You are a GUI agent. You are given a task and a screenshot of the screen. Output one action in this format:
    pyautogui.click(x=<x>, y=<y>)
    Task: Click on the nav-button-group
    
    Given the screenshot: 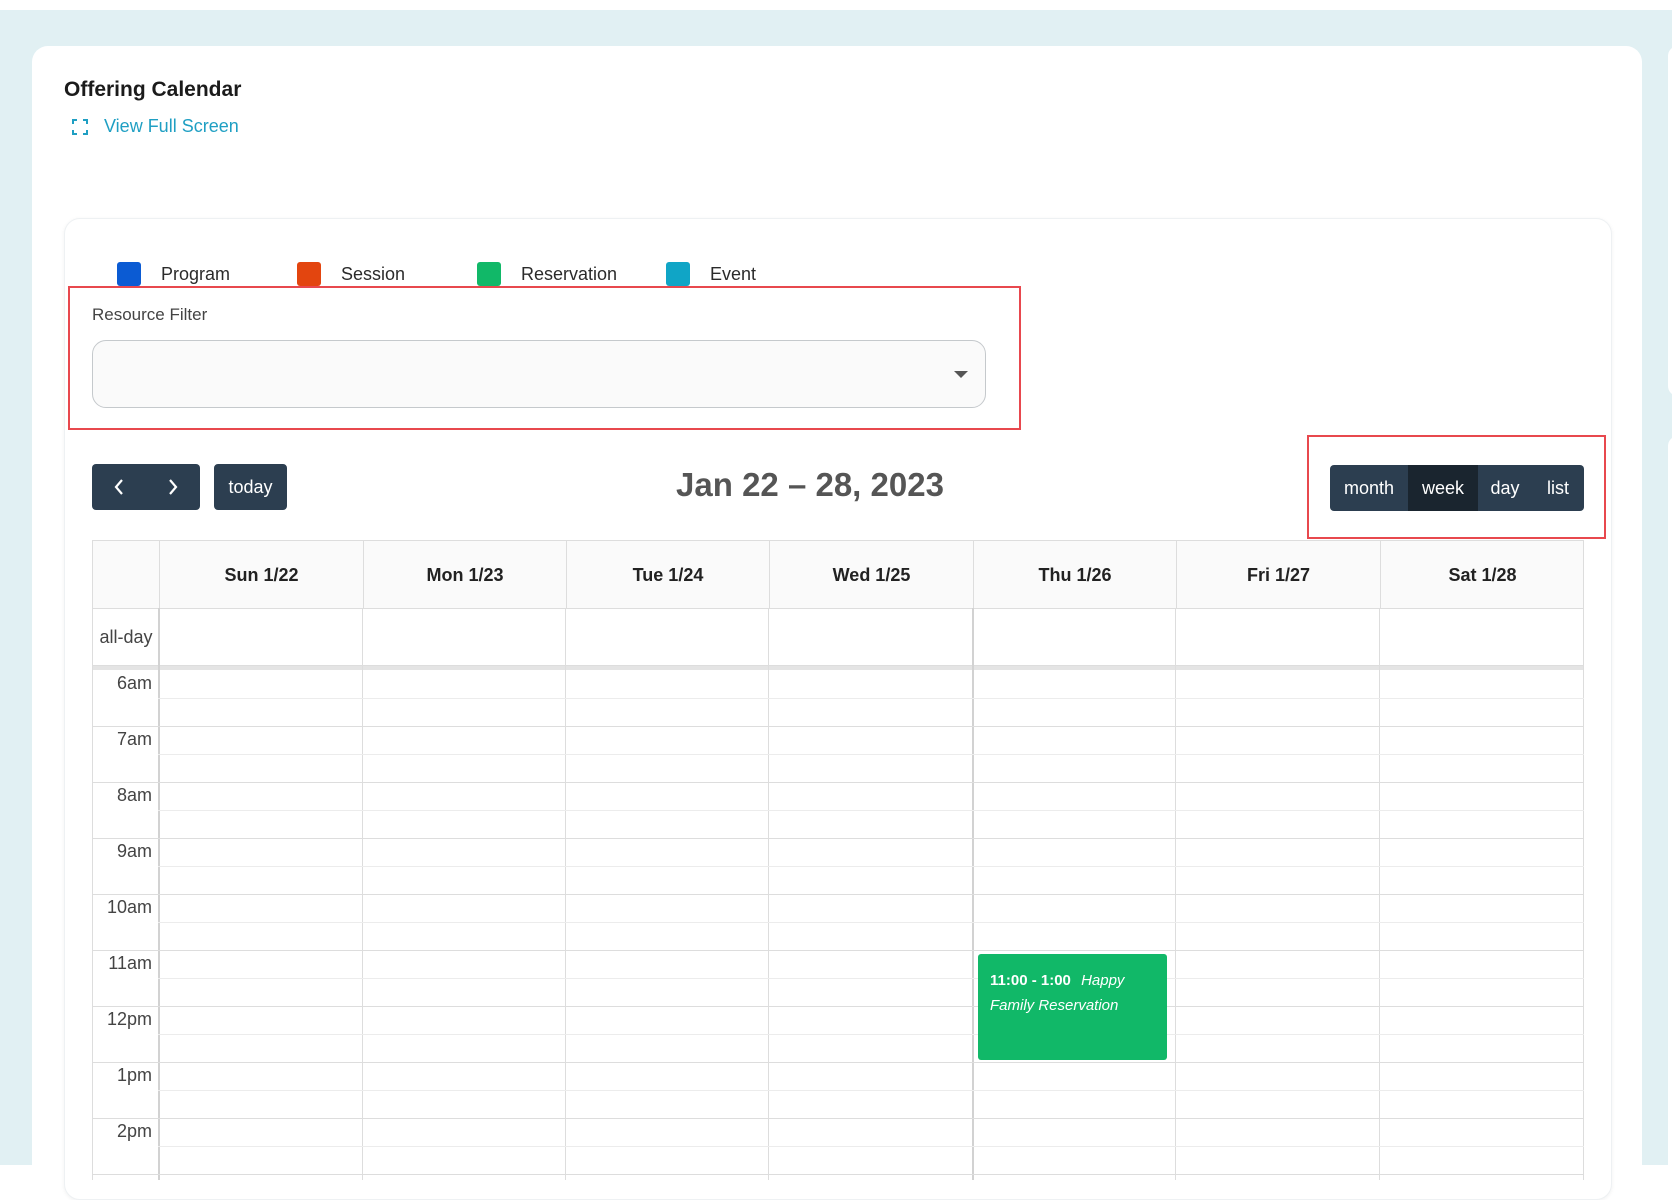 What is the action you would take?
    pyautogui.click(x=146, y=487)
    